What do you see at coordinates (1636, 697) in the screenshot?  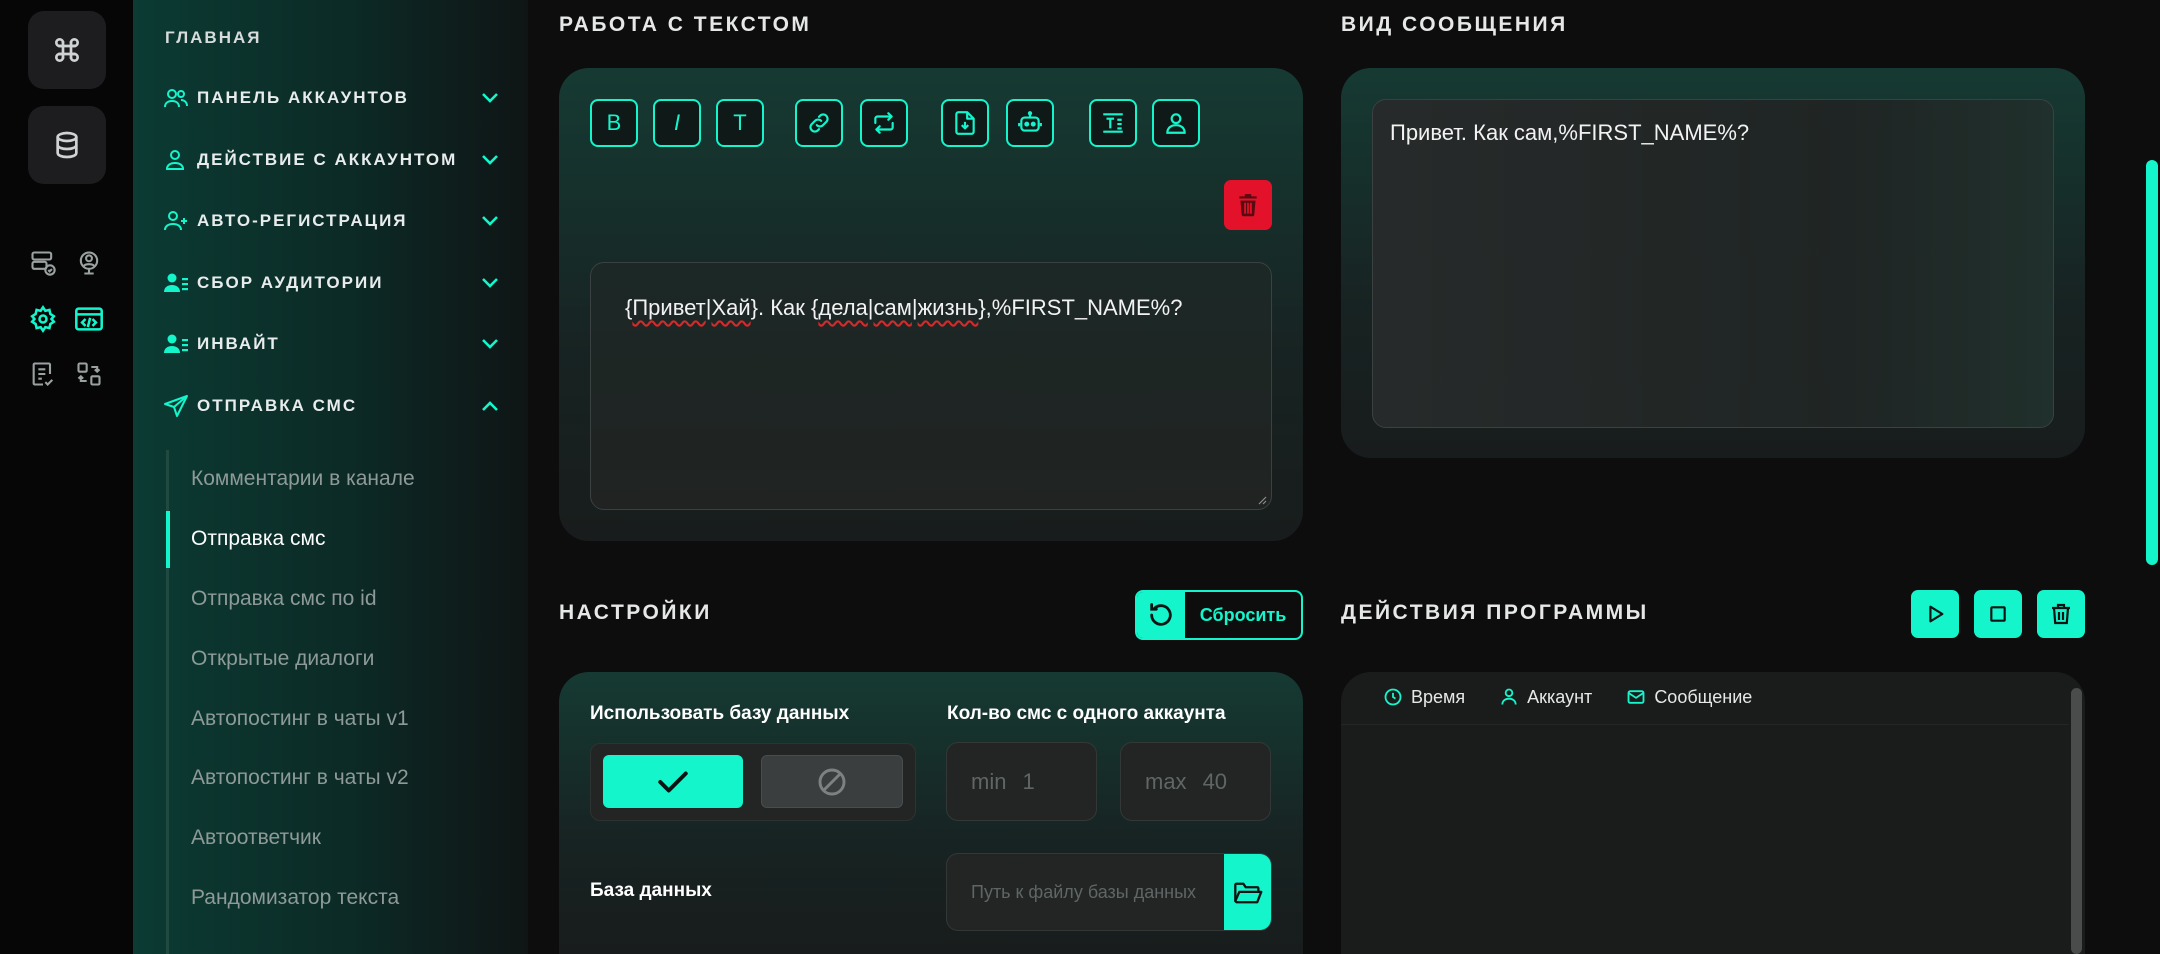 I see `mail-icon` at bounding box center [1636, 697].